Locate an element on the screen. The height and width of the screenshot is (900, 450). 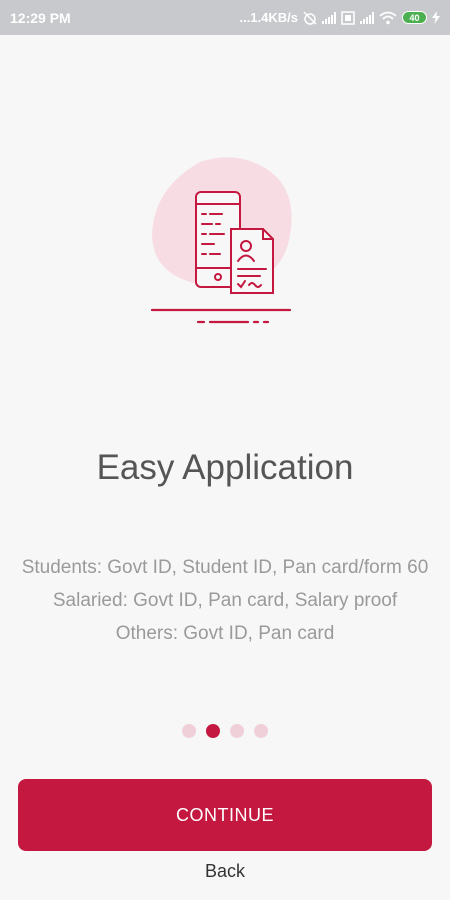
page-title: Easy Application is located at coordinates (225, 467).